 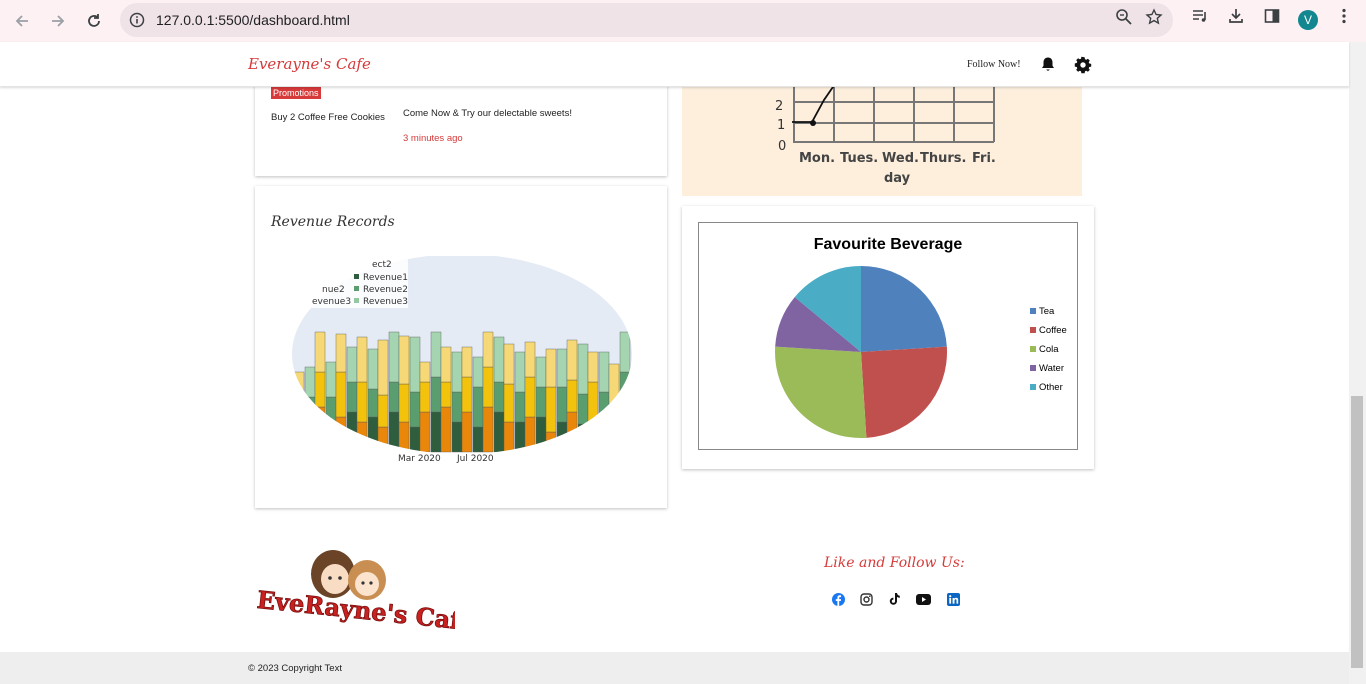 What do you see at coordinates (487, 113) in the screenshot?
I see `promotion-message: Come Now & Try our delectable sweets!` at bounding box center [487, 113].